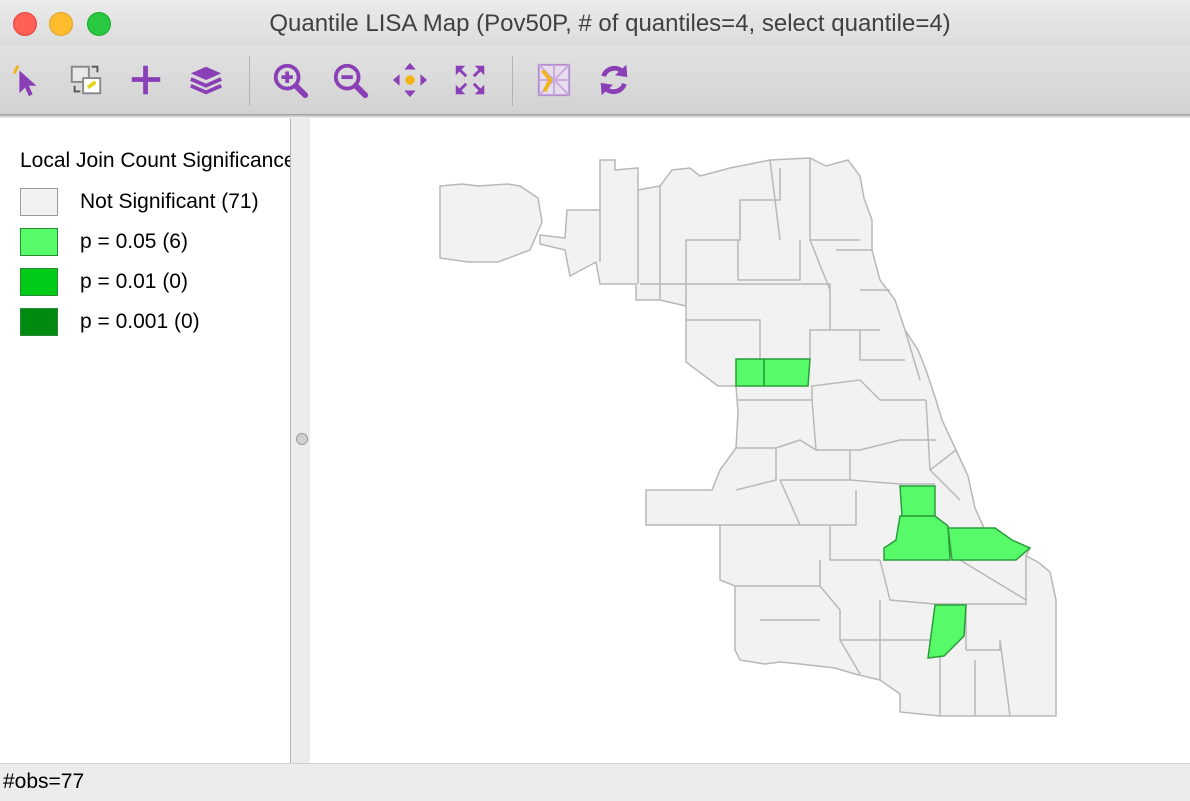 Image resolution: width=1190 pixels, height=801 pixels. I want to click on selection-shape-button, so click(86, 80).